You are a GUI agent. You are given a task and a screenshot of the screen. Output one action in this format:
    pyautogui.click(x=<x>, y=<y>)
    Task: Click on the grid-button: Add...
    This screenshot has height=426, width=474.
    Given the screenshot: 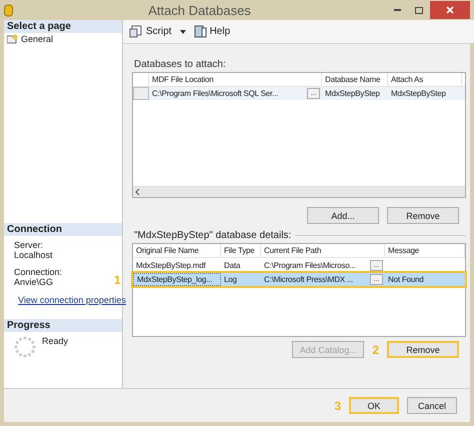 What is the action you would take?
    pyautogui.click(x=343, y=215)
    